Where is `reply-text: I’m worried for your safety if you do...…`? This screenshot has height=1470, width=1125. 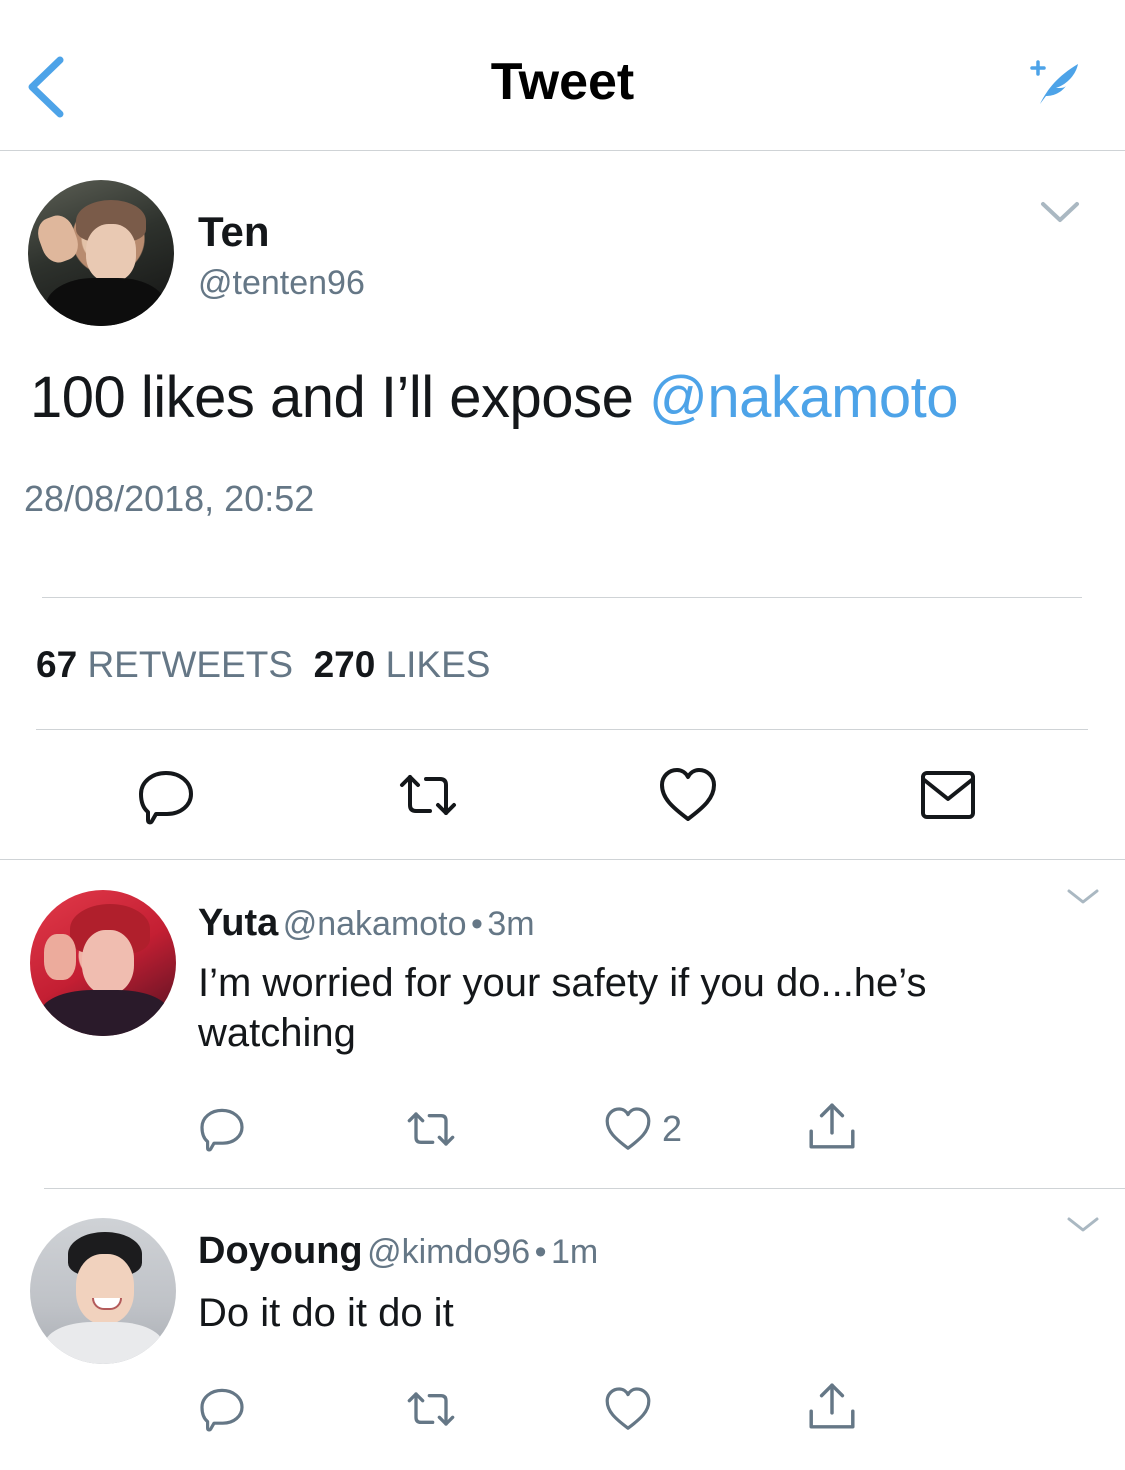
reply-text: I’m worried for your safety if you do...… is located at coordinates (562, 1008).